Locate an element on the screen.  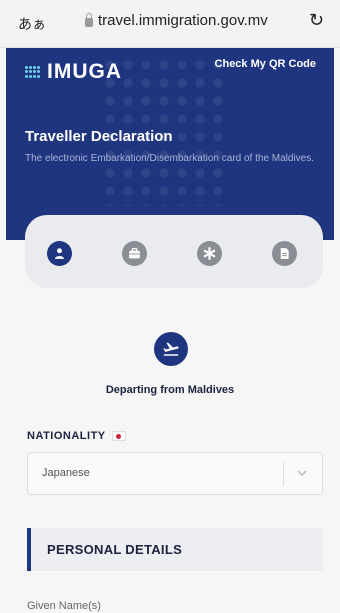
nationality-label-text: NATIONALITY is located at coordinates (66, 436).